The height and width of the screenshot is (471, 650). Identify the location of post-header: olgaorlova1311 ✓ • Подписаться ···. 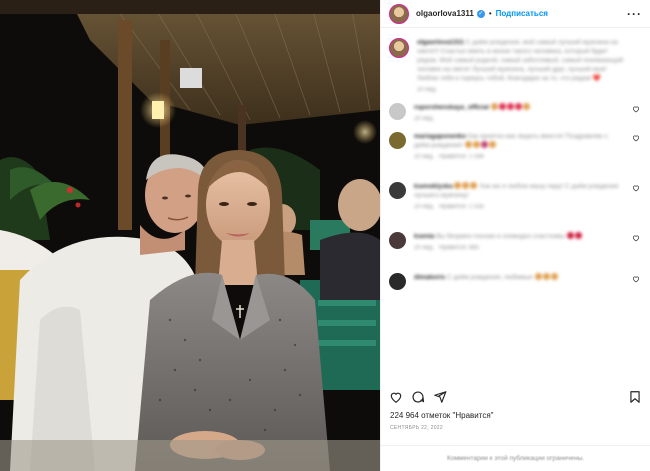
(515, 14).